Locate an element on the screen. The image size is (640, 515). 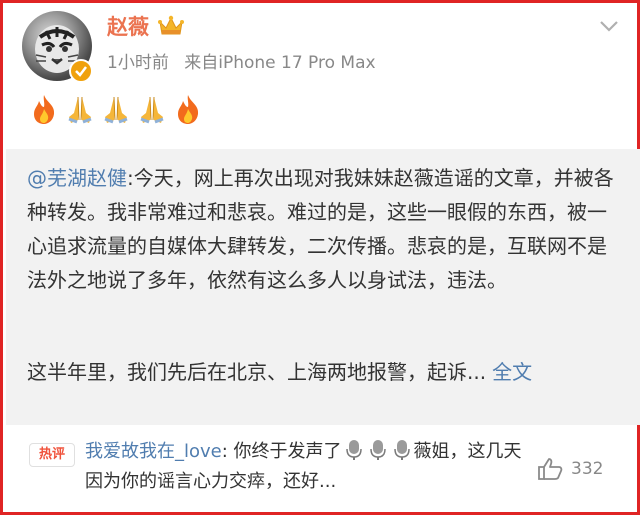
comment-text-a: : 你终于发声了 is located at coordinates (281, 451).